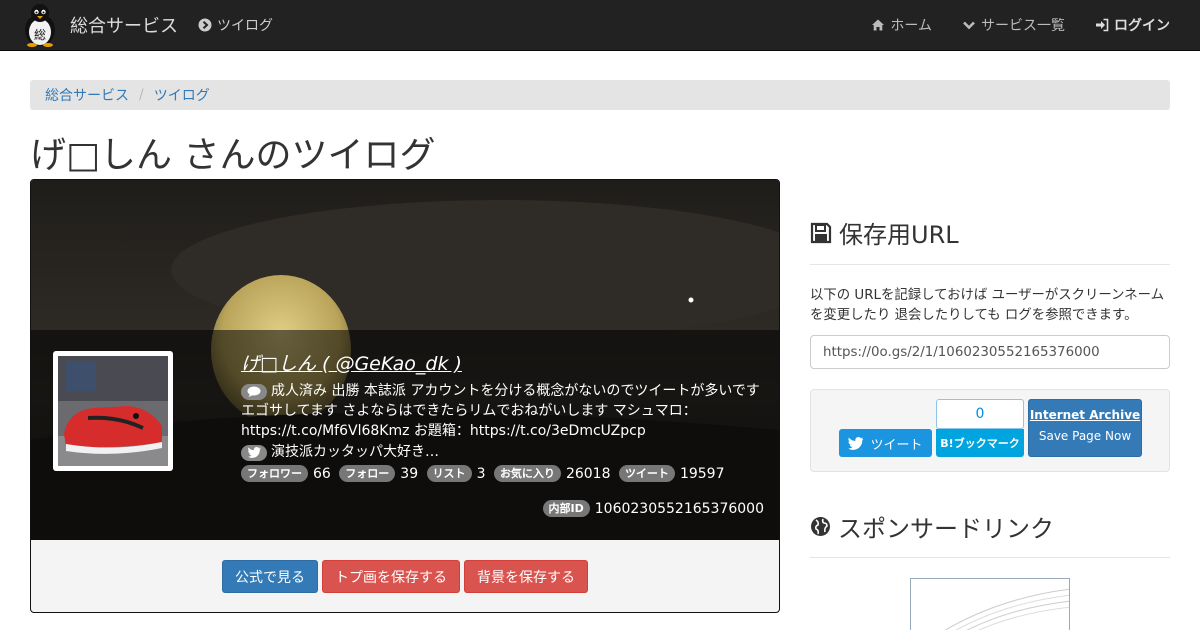 Image resolution: width=1200 pixels, height=630 pixels. I want to click on nav-services-dropdown: サービス一覧, so click(1013, 25).